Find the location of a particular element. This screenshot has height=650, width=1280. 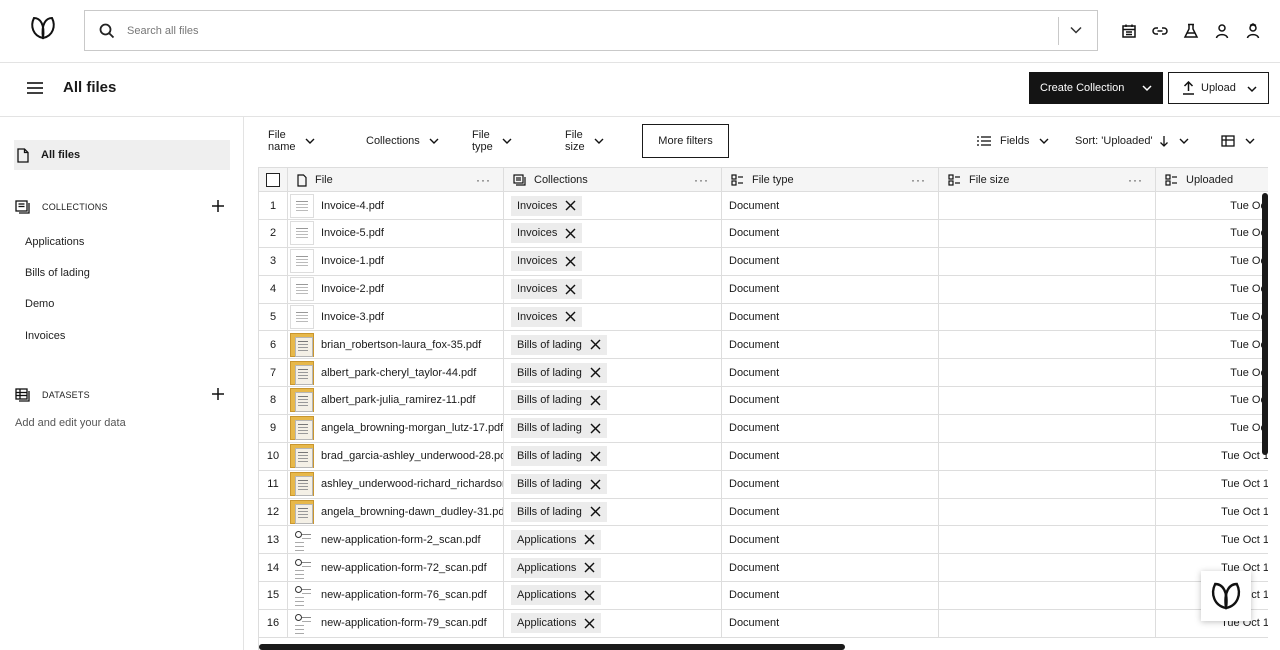

table-row: 1 Invoice-4.pdf Invoices Document Tue Oct is located at coordinates (763, 206).